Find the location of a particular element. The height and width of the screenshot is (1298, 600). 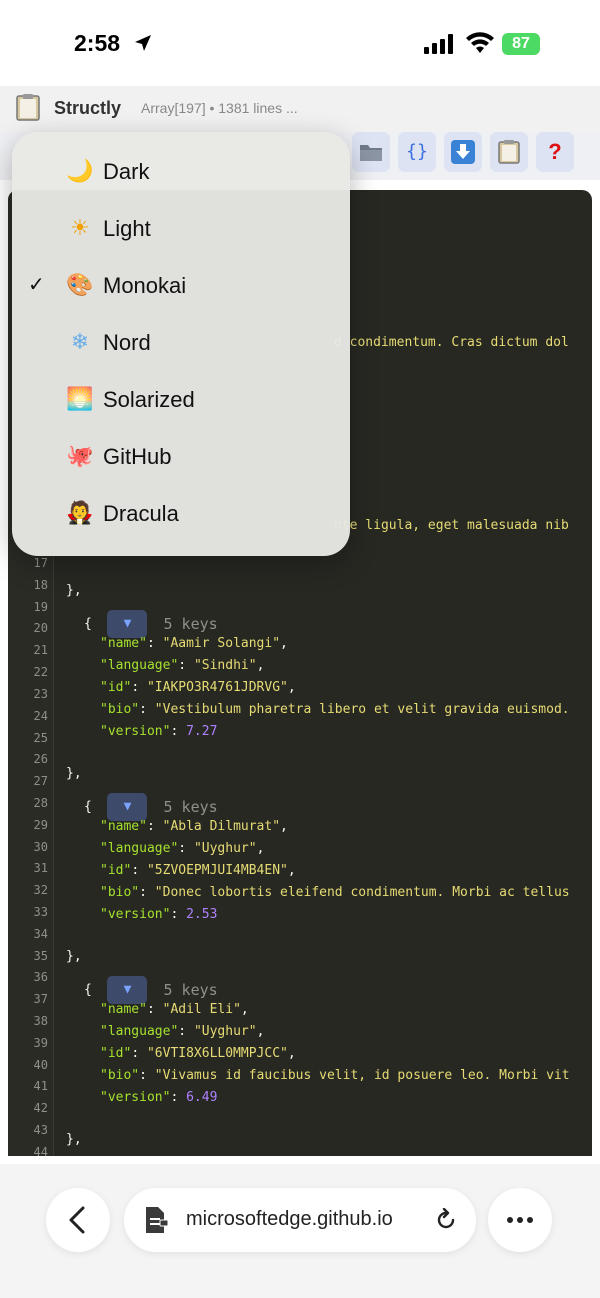

json-key: "name" is located at coordinates (123, 643).